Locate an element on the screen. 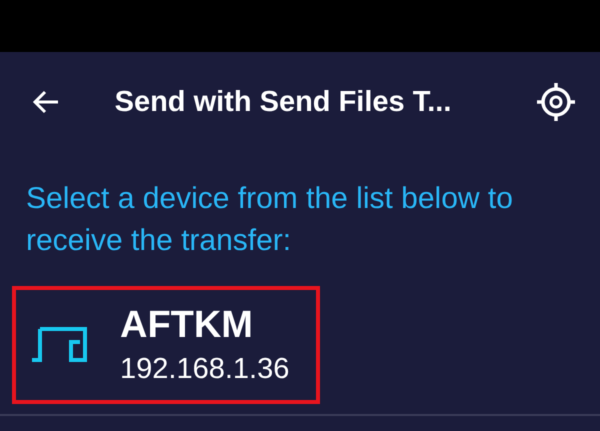 The height and width of the screenshot is (431, 600). device-item: AFTKM 192.168.1.36 is located at coordinates (166, 345).